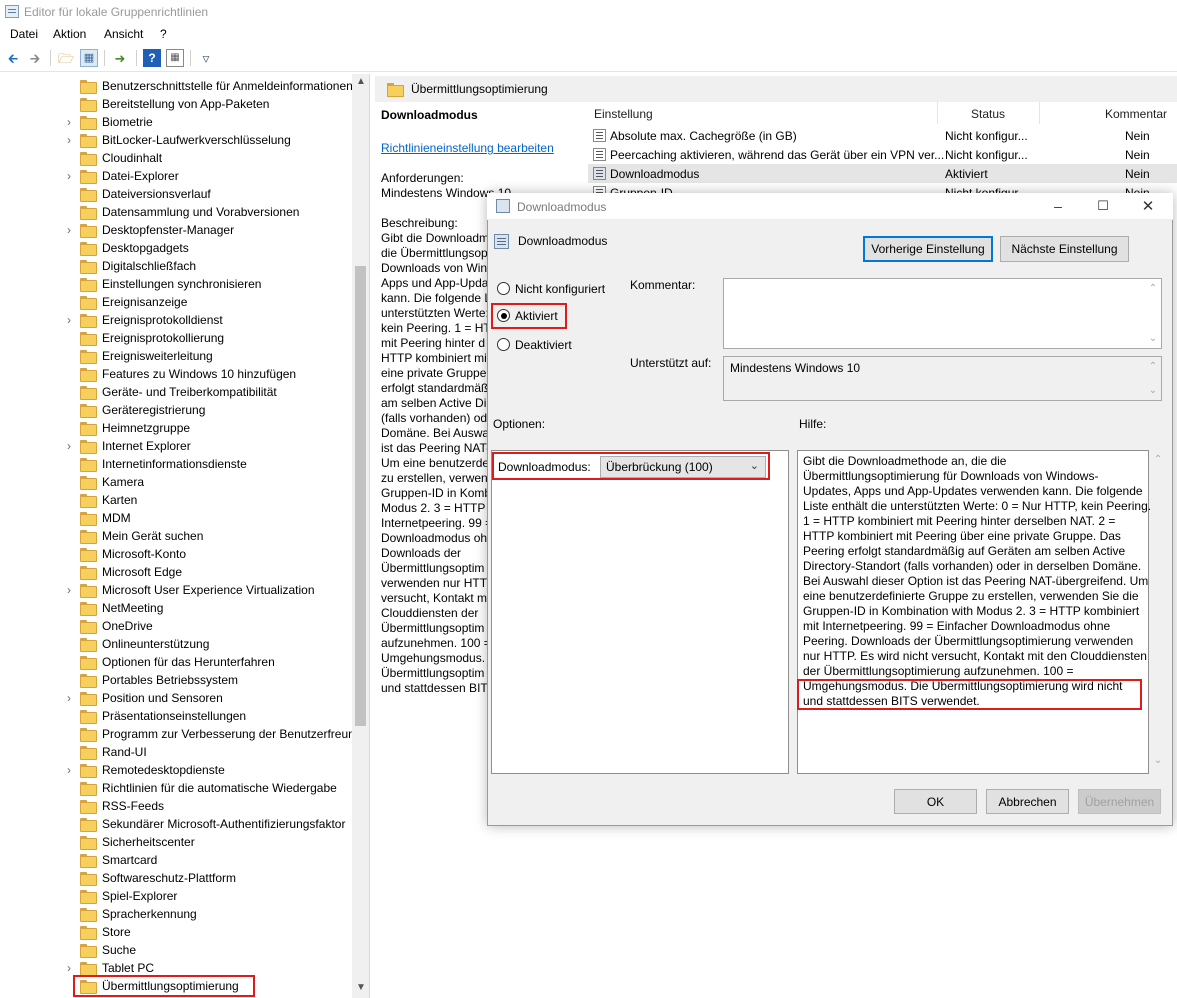 The image size is (1177, 998). I want to click on tree-item: › Desktopfenster-Manager, so click(177, 230).